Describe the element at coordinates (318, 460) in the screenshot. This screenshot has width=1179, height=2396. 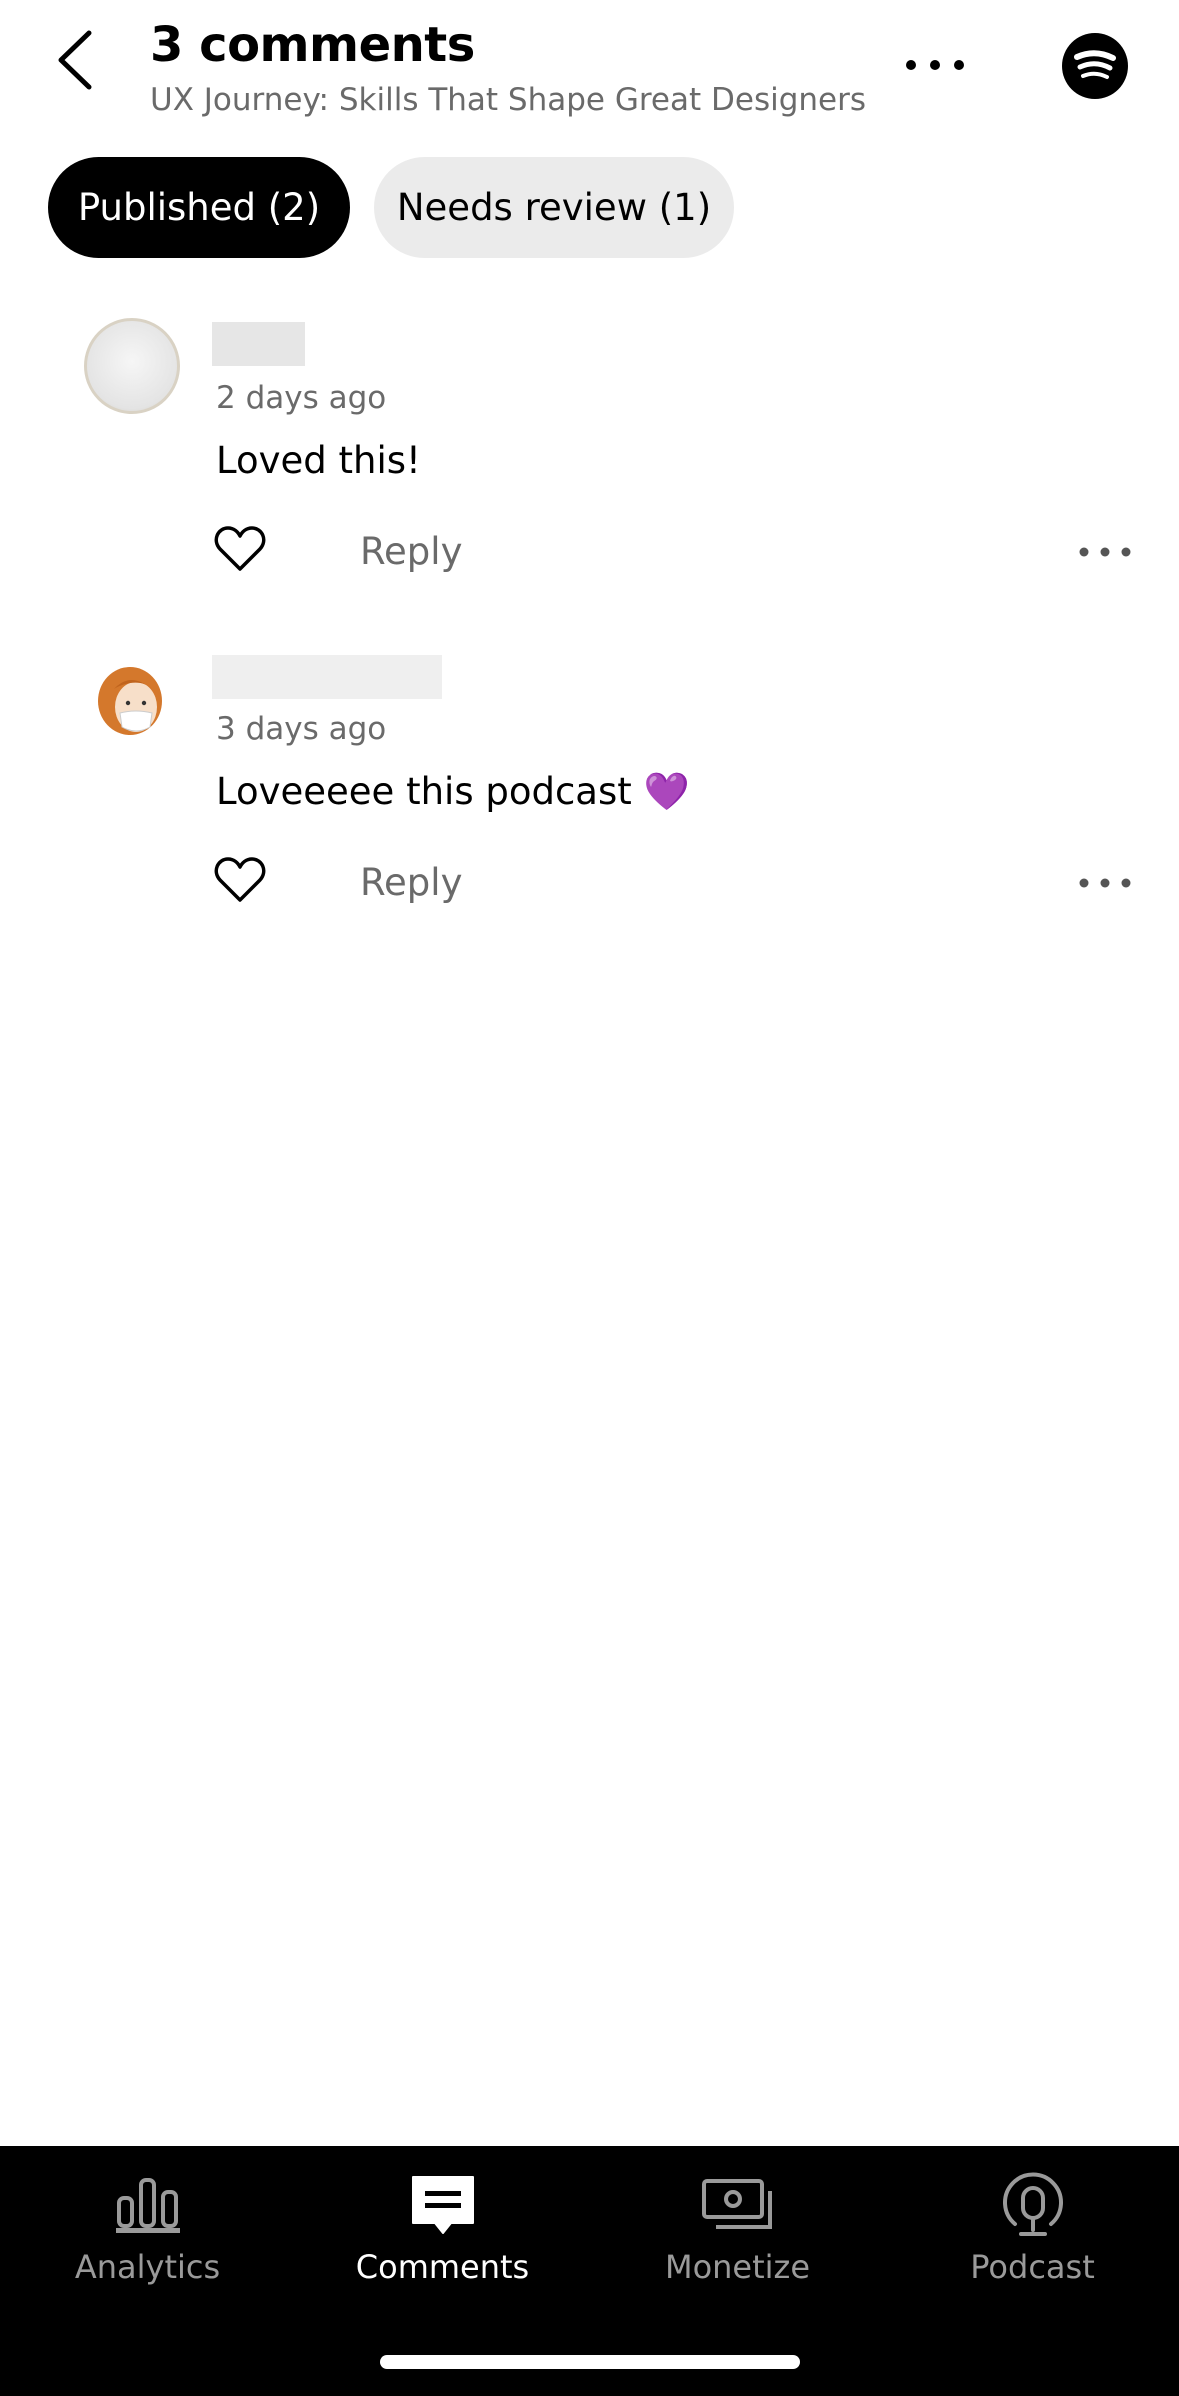
I see `comment-text: Loved this!` at that location.